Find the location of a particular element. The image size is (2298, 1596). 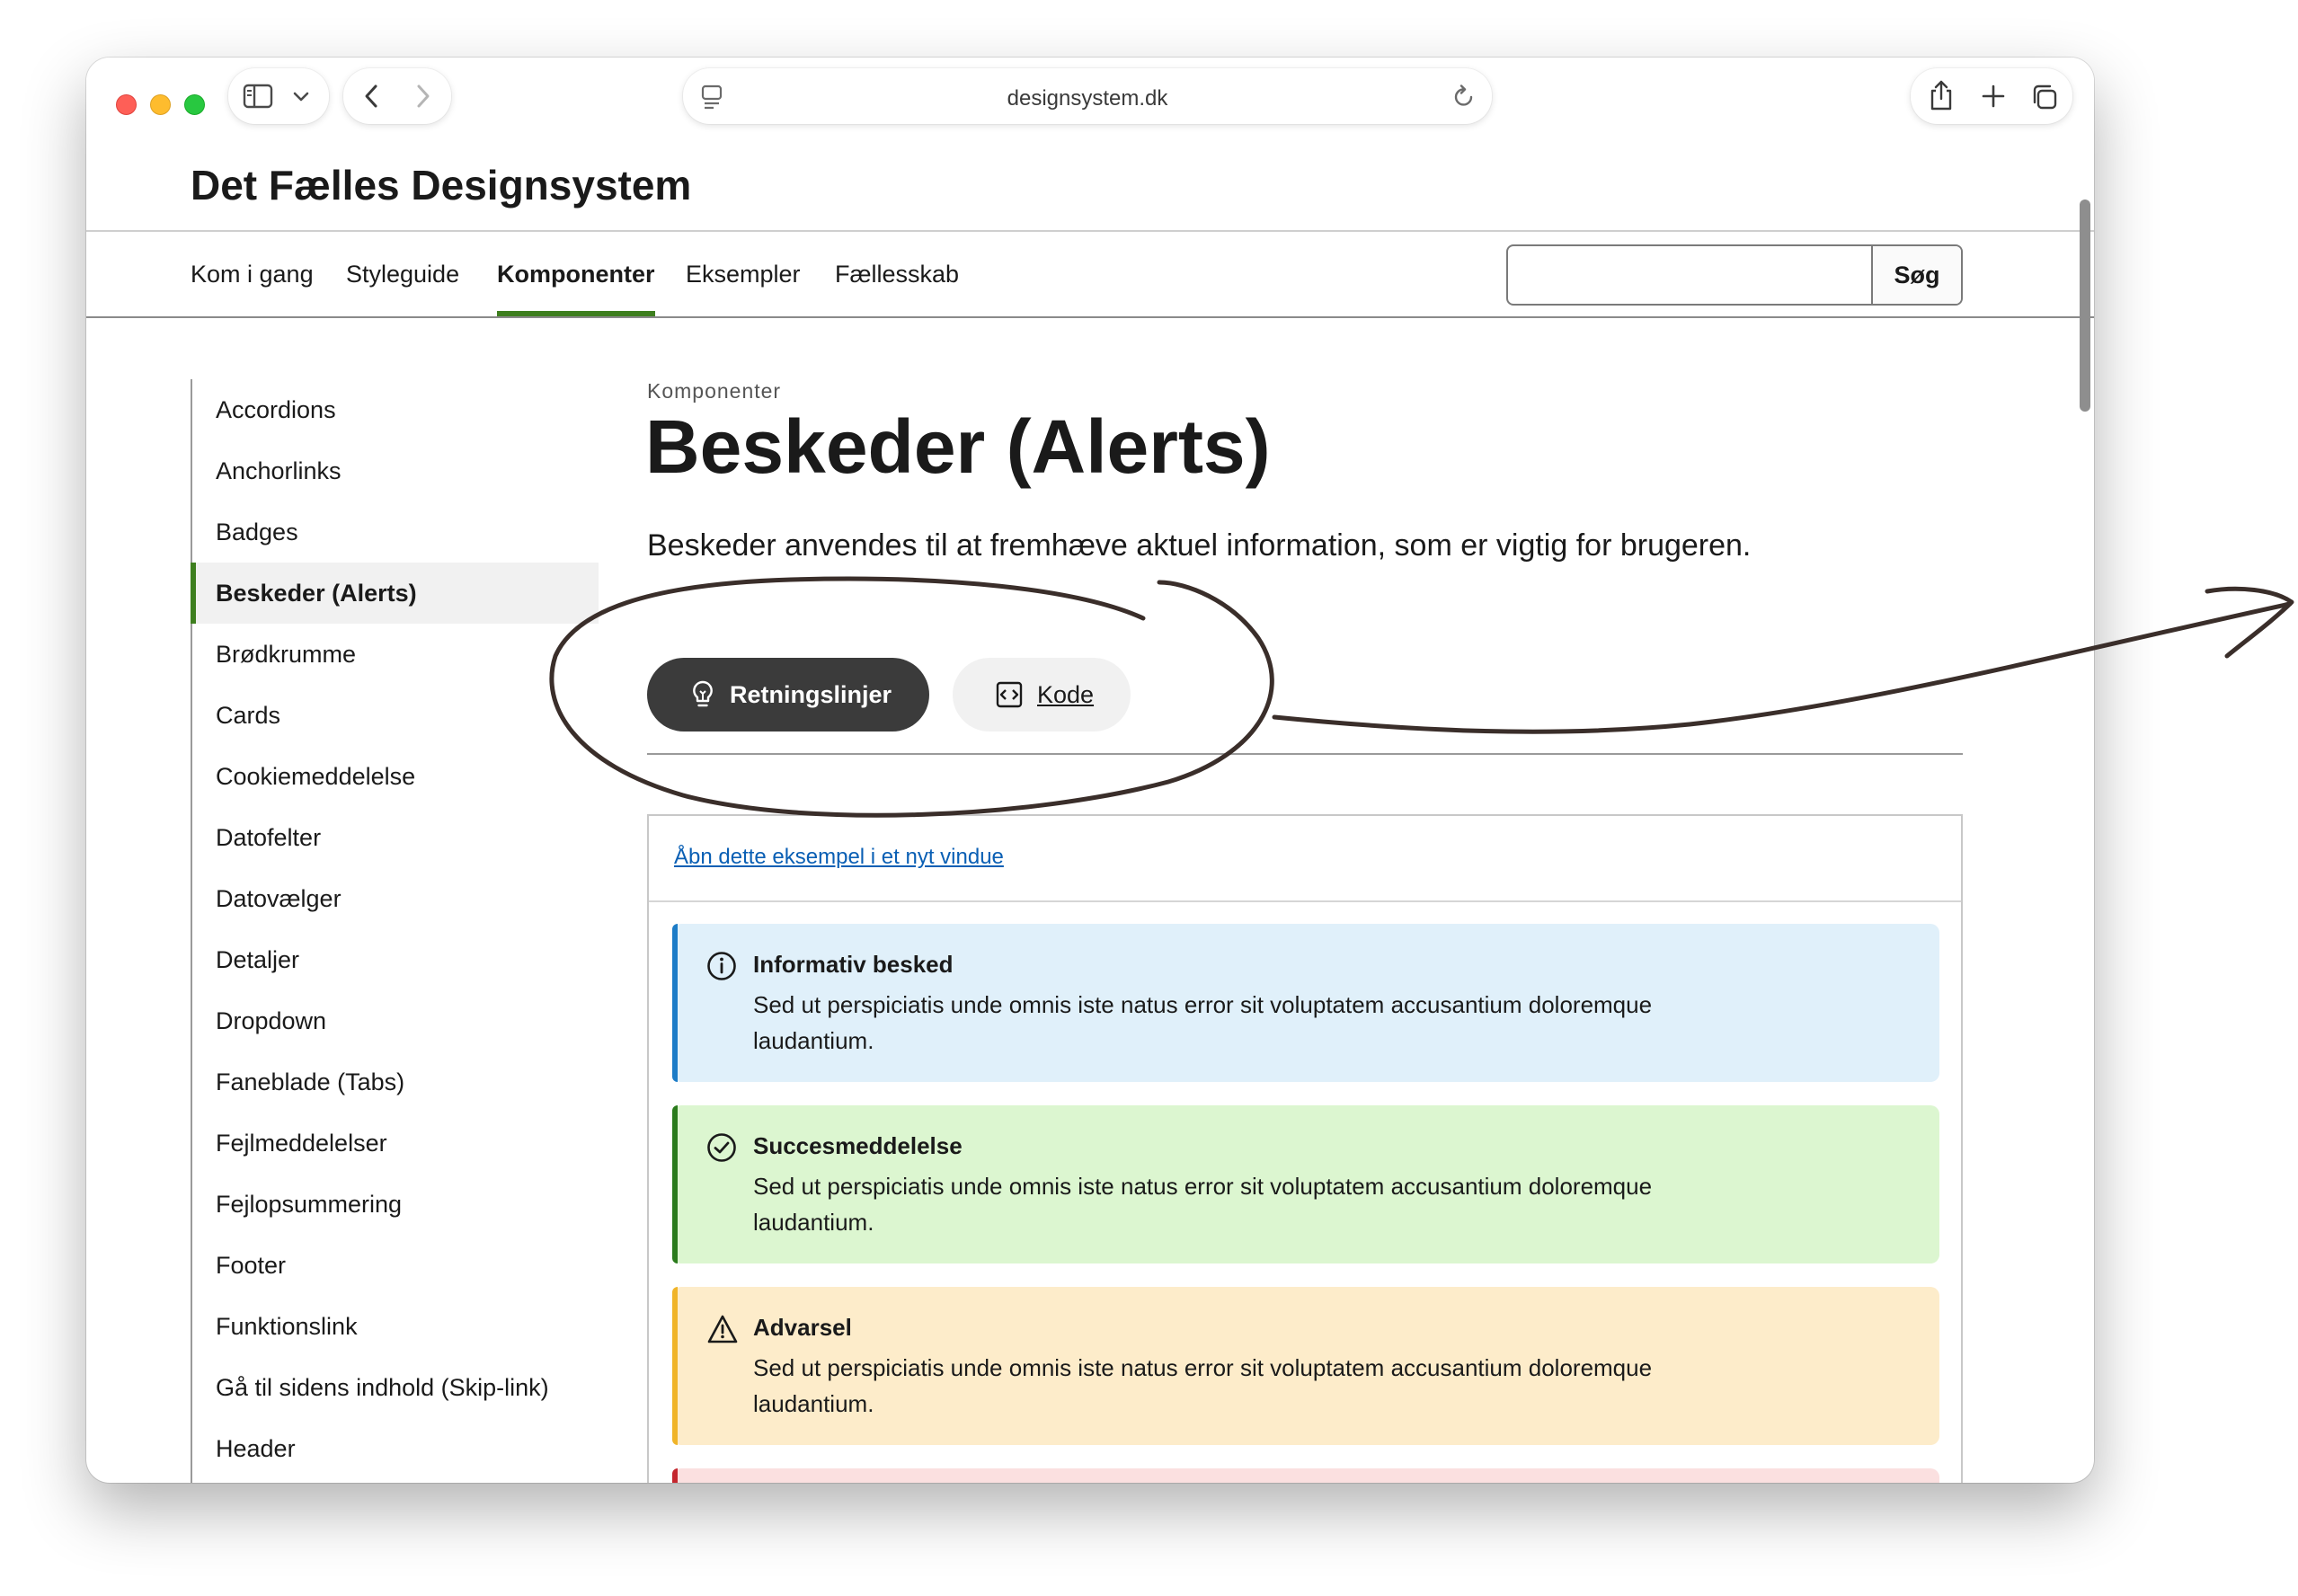

search-button: Søg is located at coordinates (1916, 275).